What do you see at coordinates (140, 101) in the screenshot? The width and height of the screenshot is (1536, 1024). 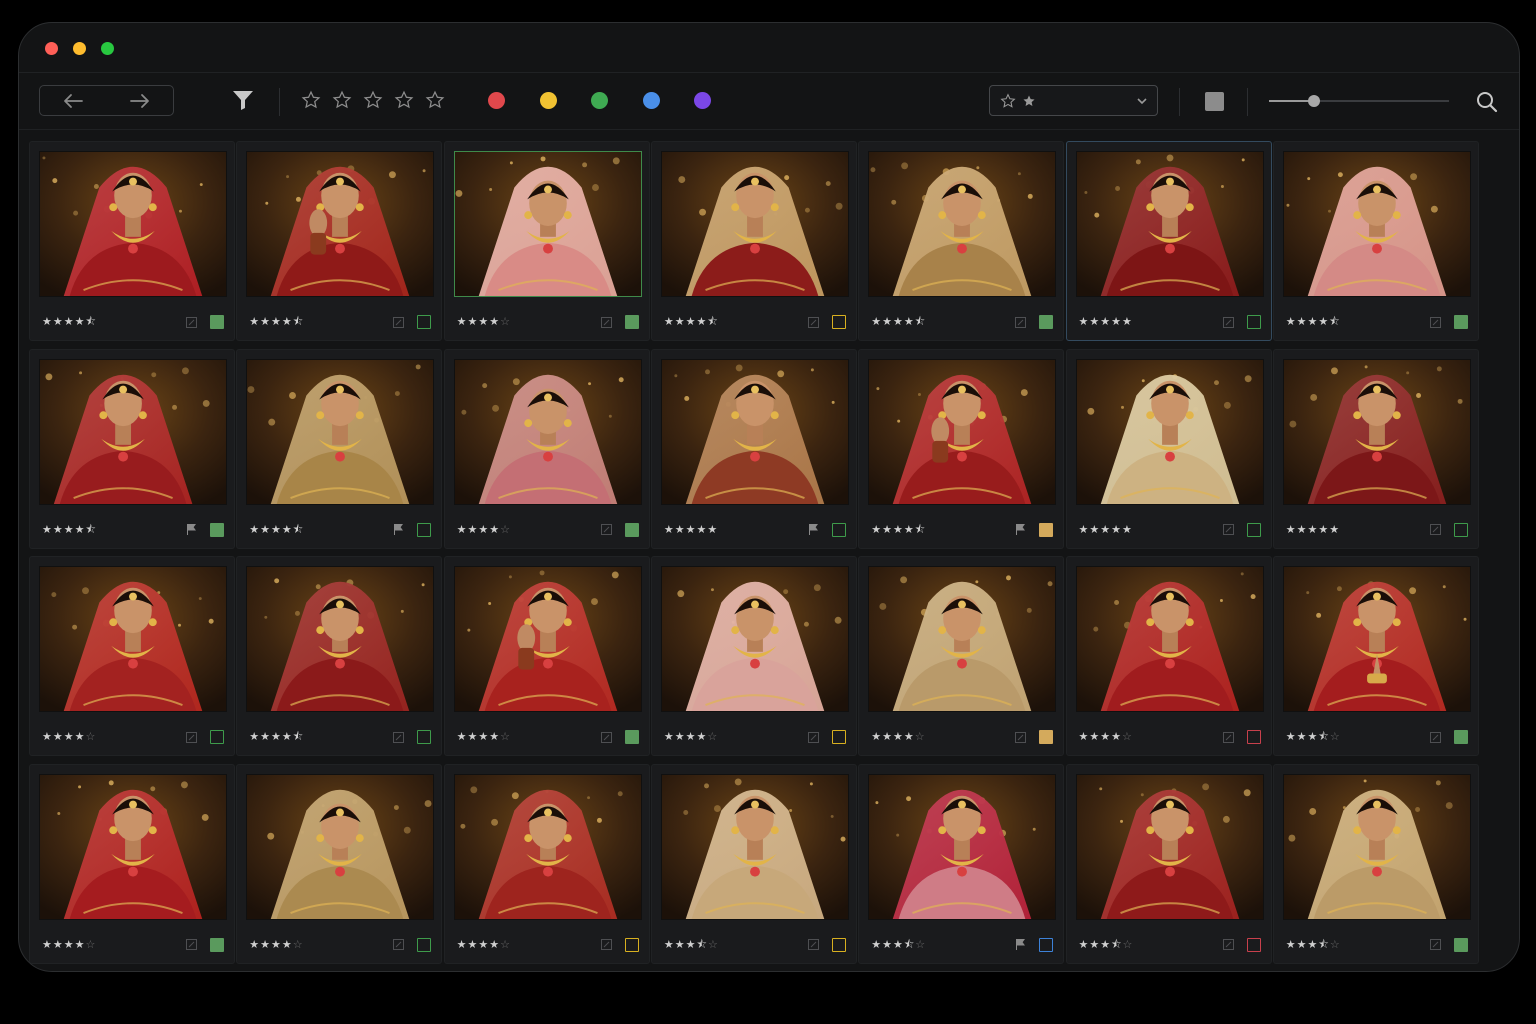 I see `forward-button` at bounding box center [140, 101].